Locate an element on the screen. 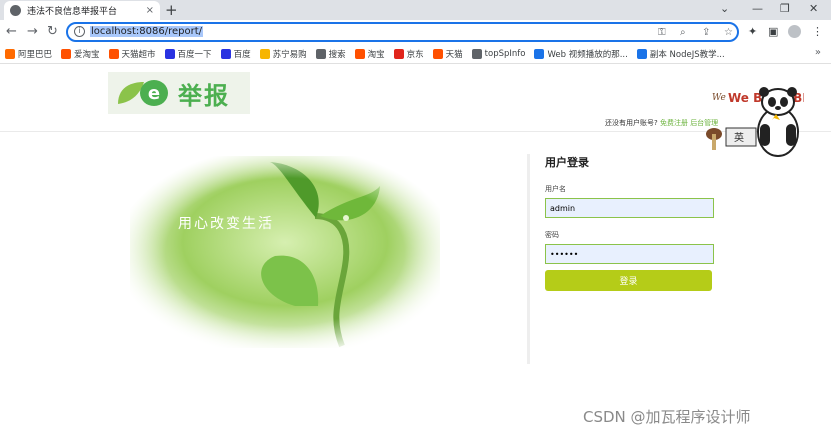 The width and height of the screenshot is (831, 436). bookmark-item: 百度 is located at coordinates (235, 54).